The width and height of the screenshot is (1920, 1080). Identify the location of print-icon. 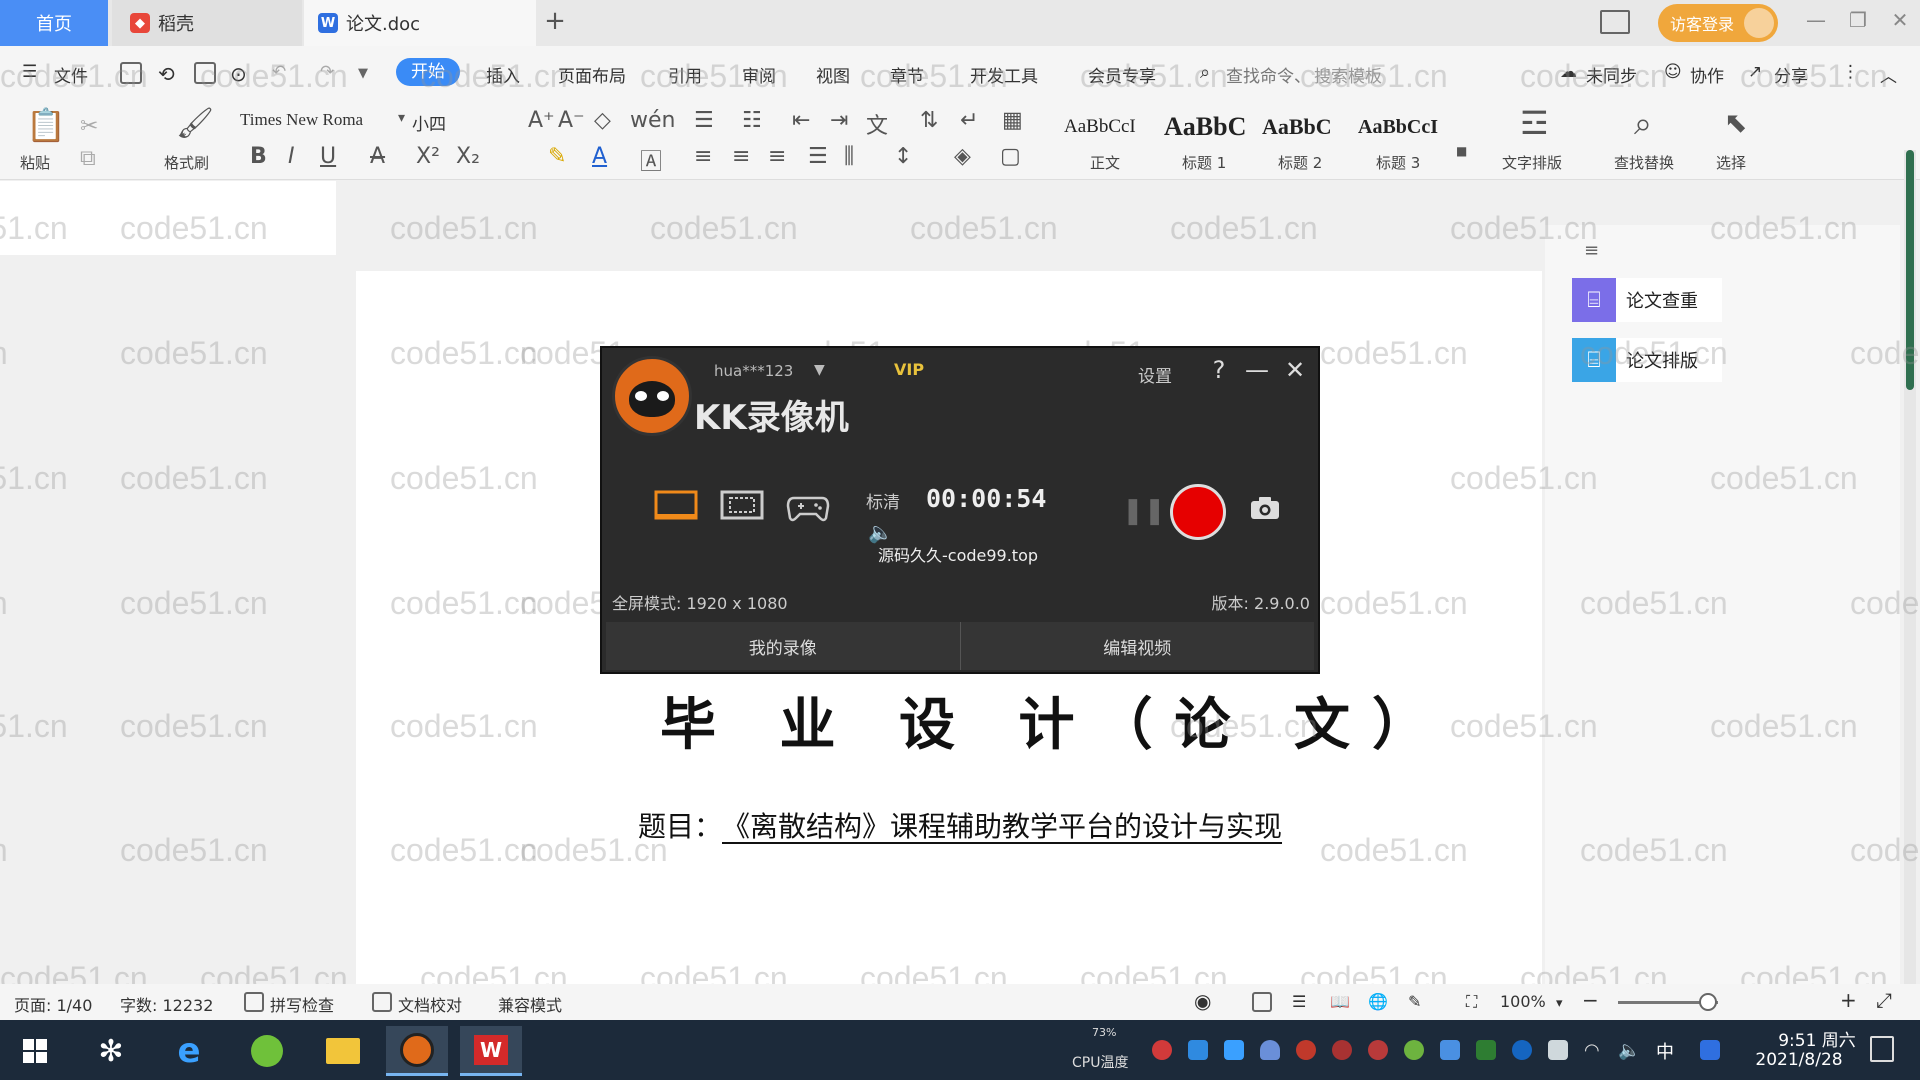
(205, 73).